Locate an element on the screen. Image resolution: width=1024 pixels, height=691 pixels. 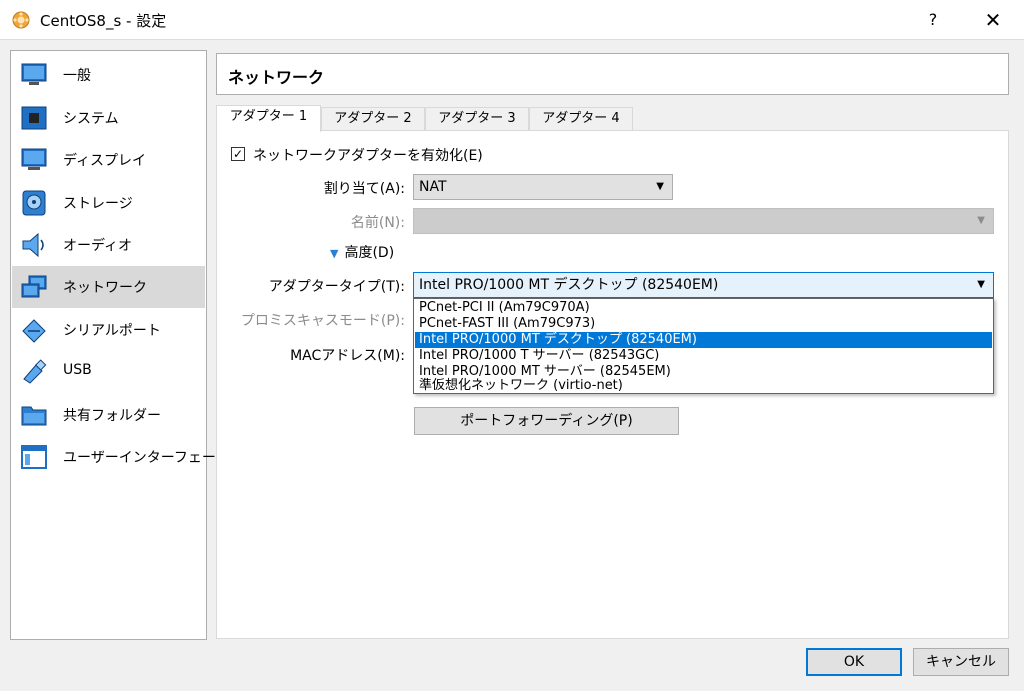
network-icon is located at coordinates (34, 286).